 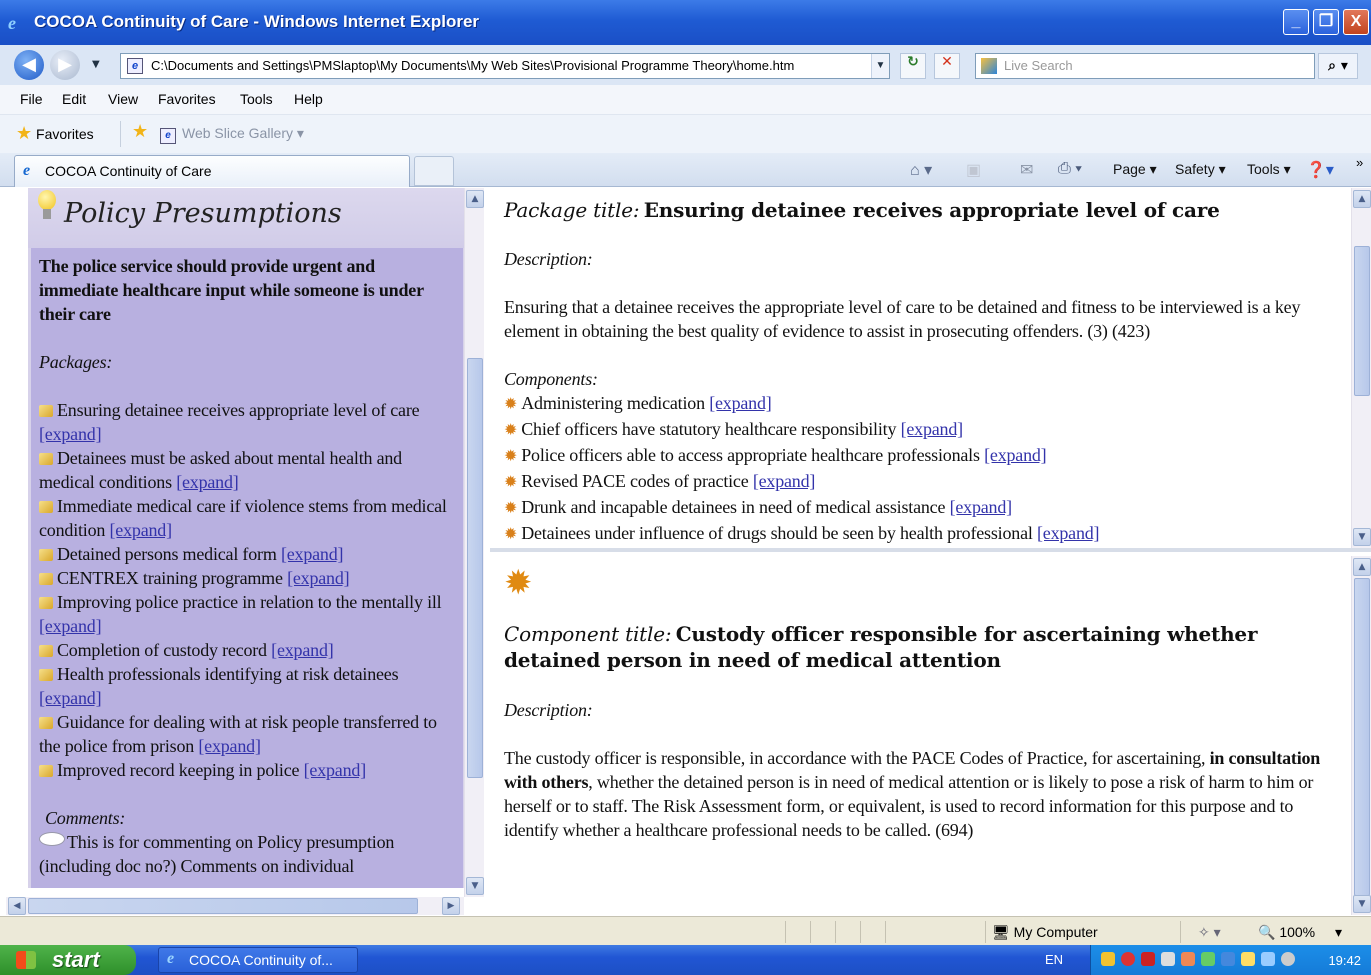 What do you see at coordinates (232, 134) in the screenshot?
I see `web-slice-gallery-link: e Web Slice Gallery ▾` at bounding box center [232, 134].